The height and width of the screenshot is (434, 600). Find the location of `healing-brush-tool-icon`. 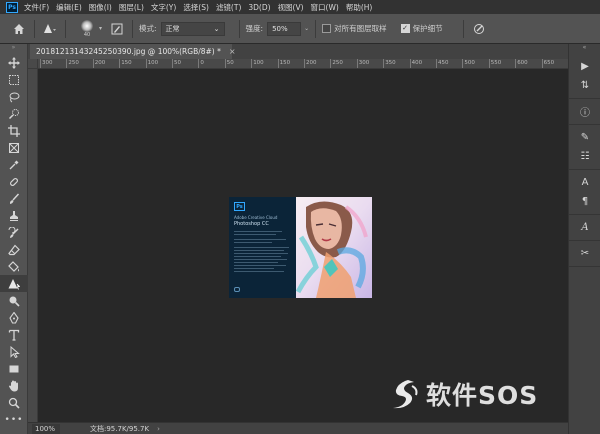

healing-brush-tool-icon is located at coordinates (14, 181).